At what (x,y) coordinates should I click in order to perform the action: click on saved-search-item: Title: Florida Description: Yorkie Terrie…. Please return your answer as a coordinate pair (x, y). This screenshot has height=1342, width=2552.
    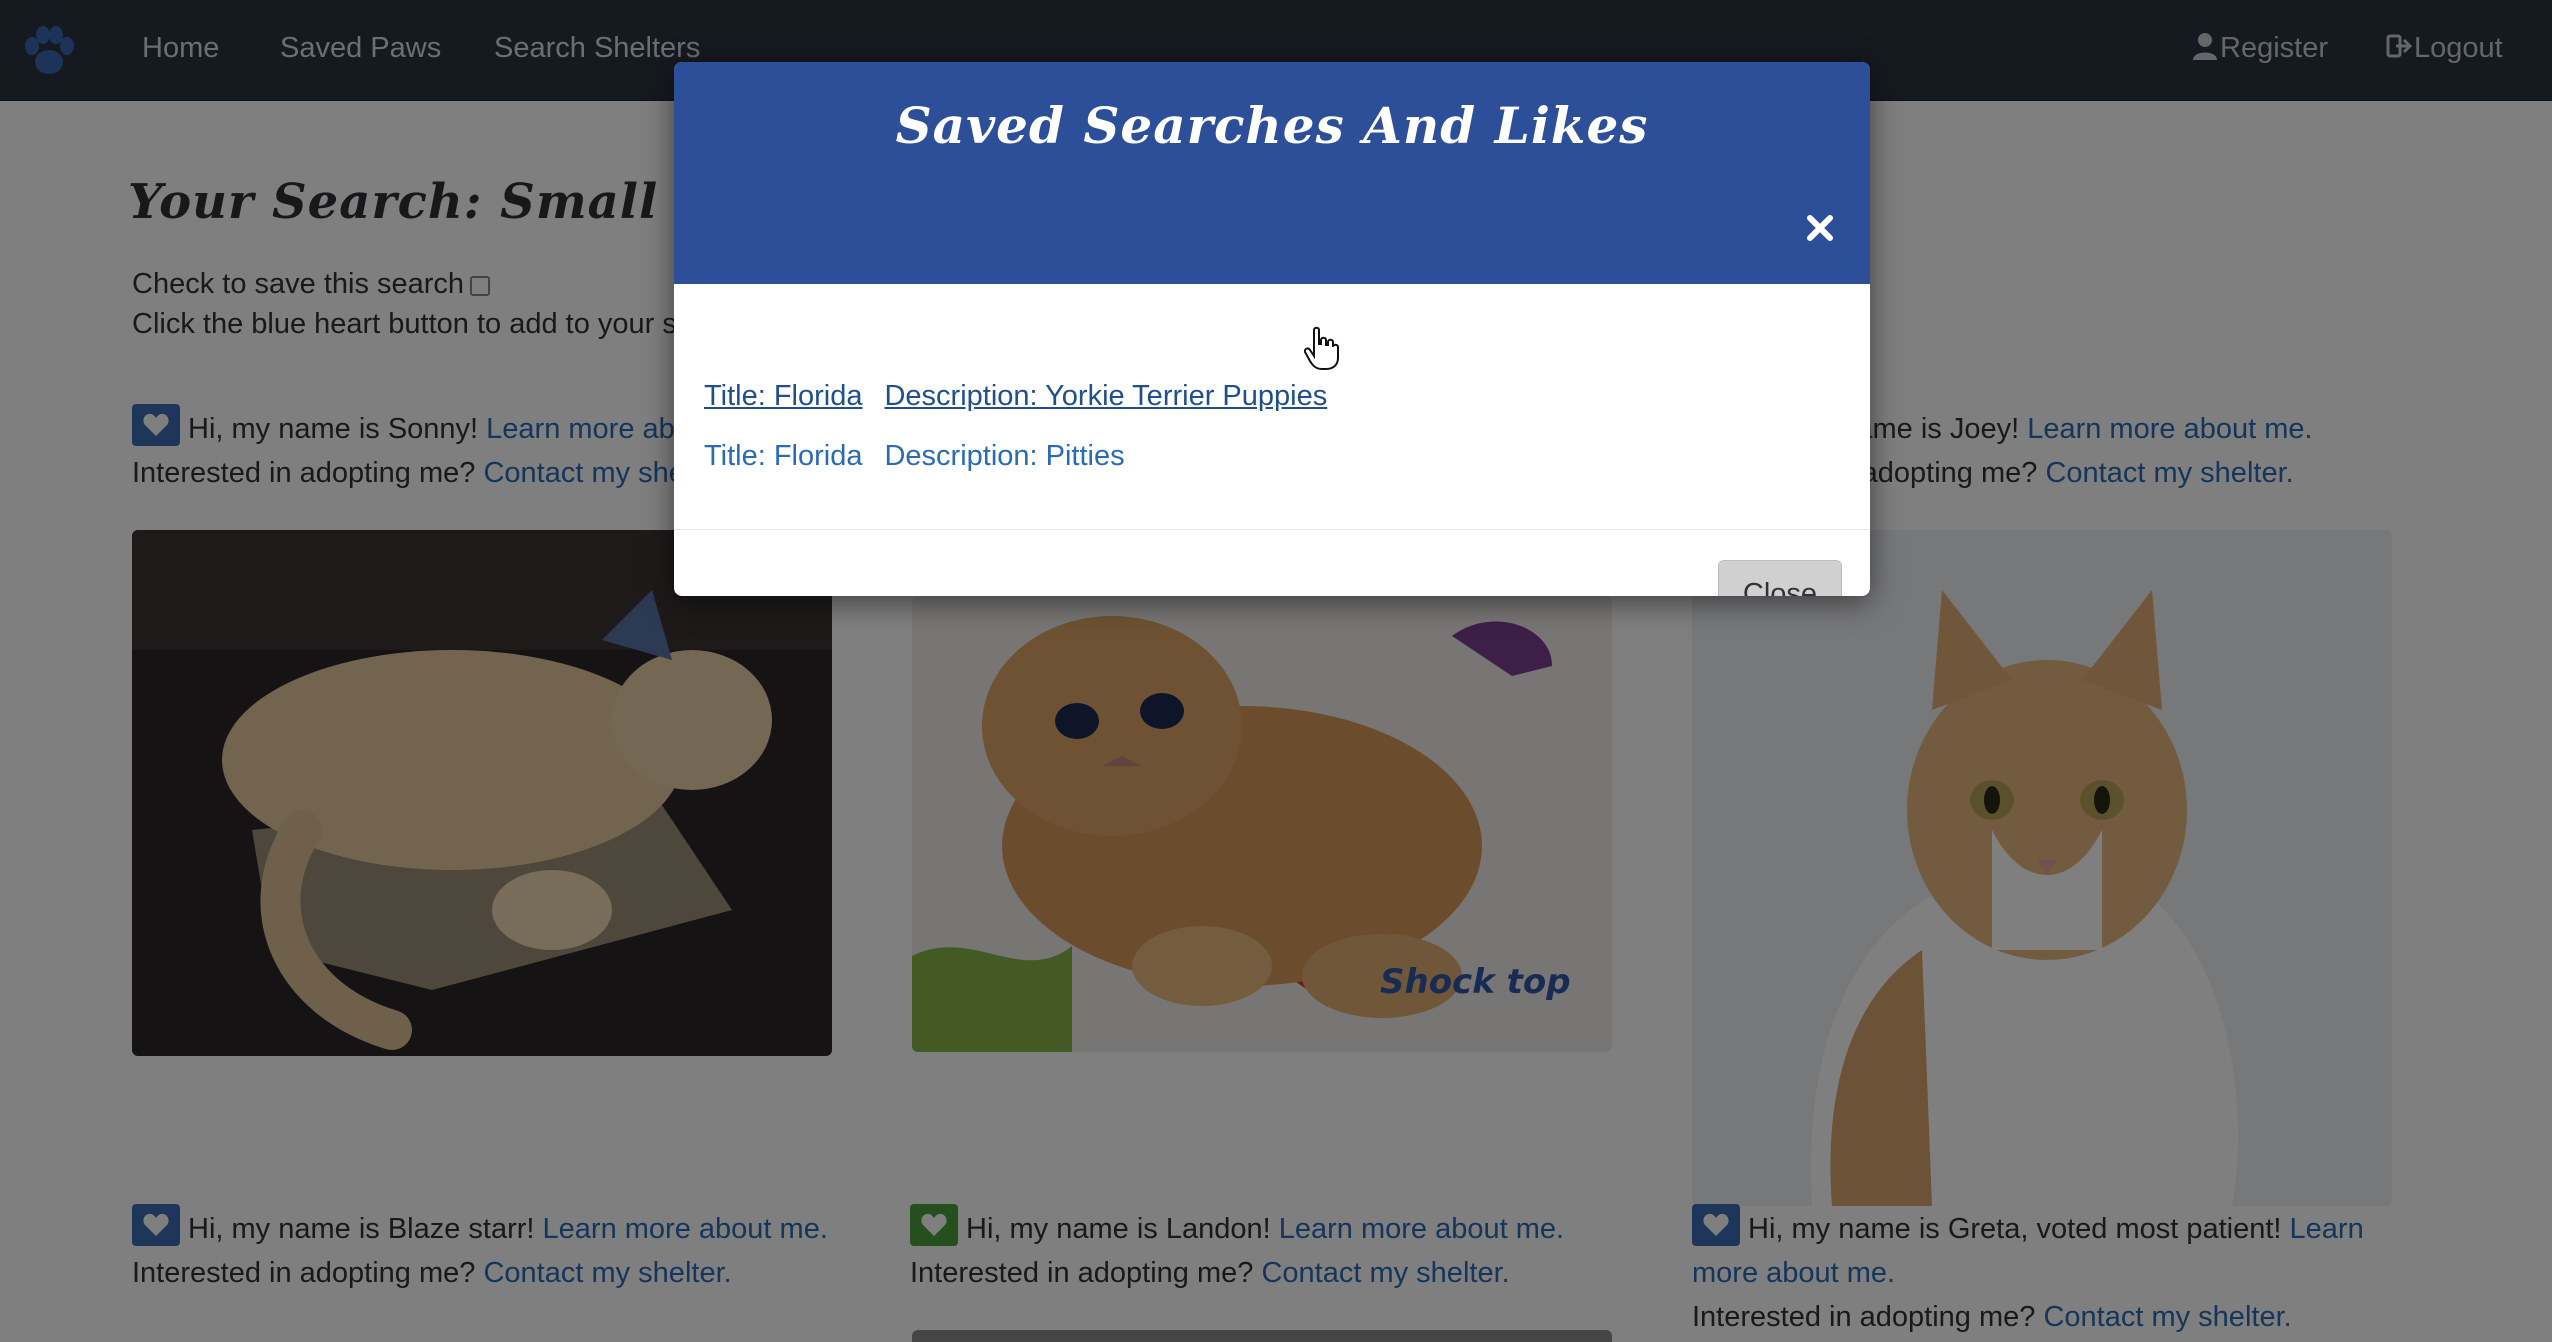
    Looking at the image, I should click on (1015, 396).